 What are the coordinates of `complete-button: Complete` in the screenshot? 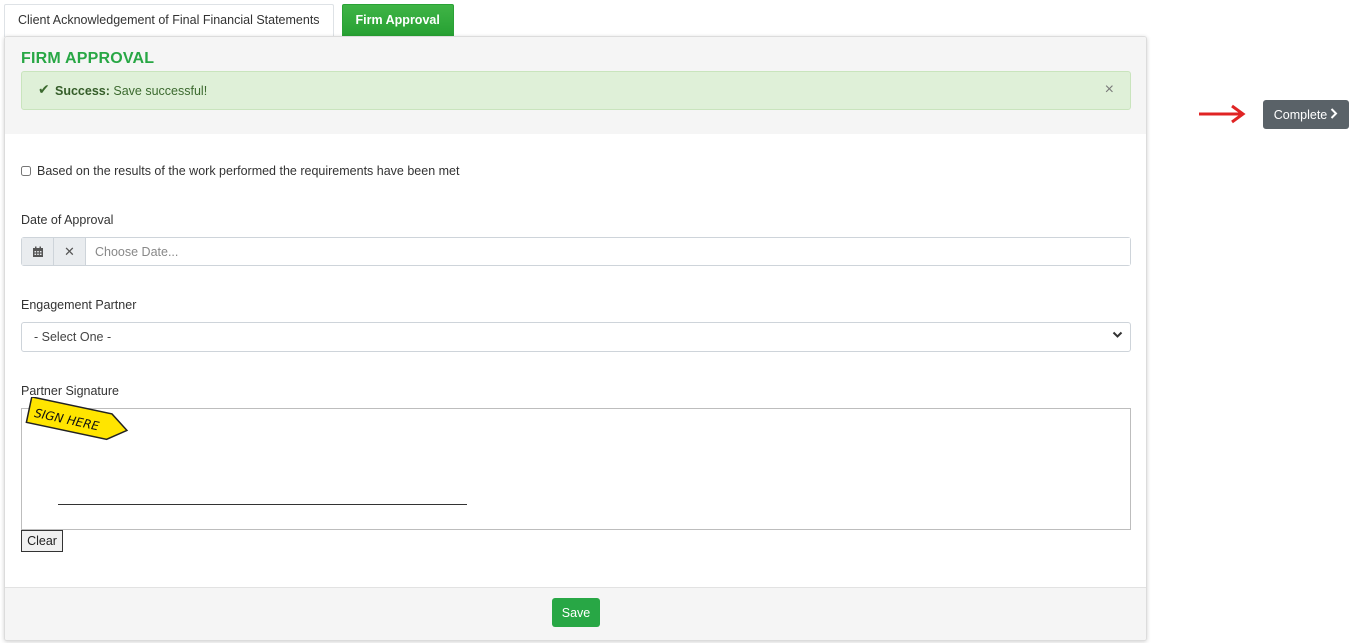 It's located at (1306, 114).